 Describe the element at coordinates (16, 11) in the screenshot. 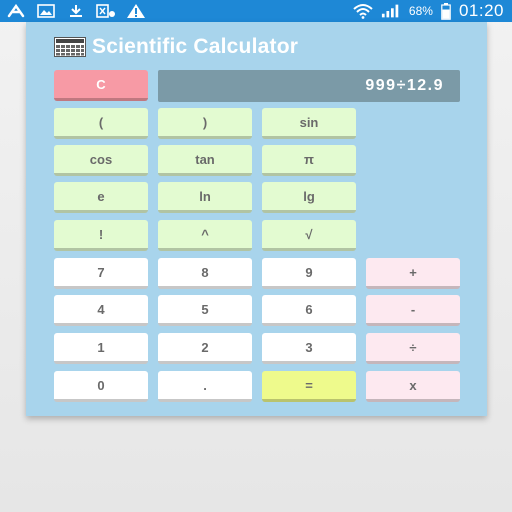

I see `avast-icon` at that location.